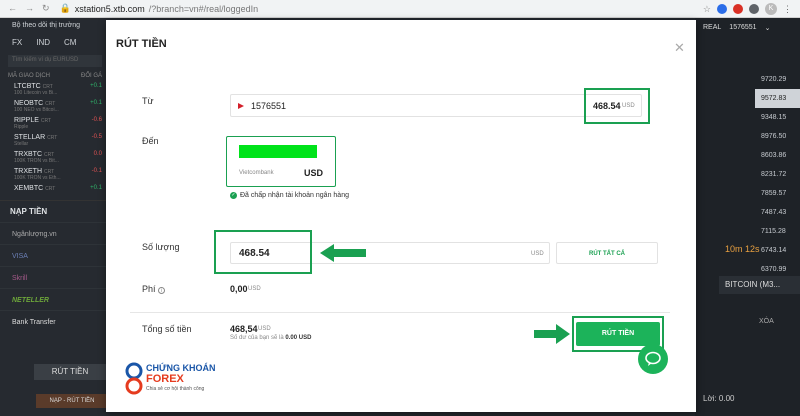 The image size is (800, 416). Describe the element at coordinates (55, 321) in the screenshot. I see `payment-method-bank-transfer: Bank Transfer` at that location.